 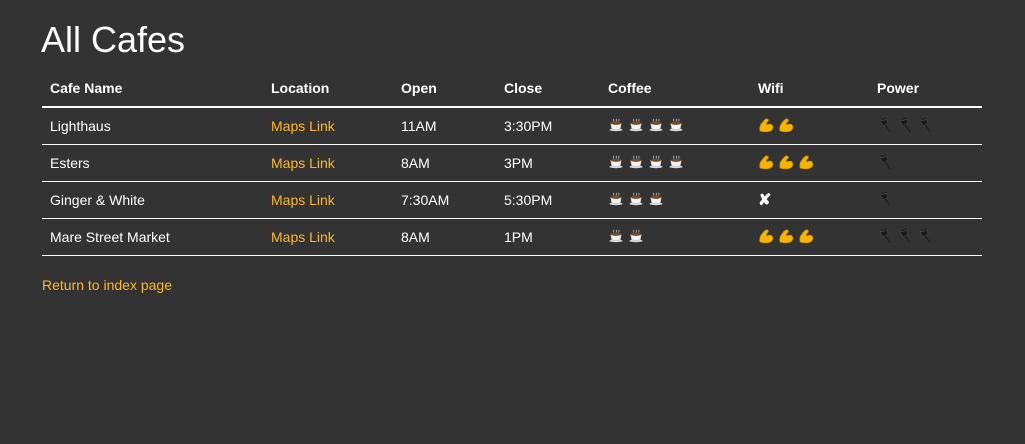 I want to click on close-time-cell: 5:30PM, so click(x=548, y=200).